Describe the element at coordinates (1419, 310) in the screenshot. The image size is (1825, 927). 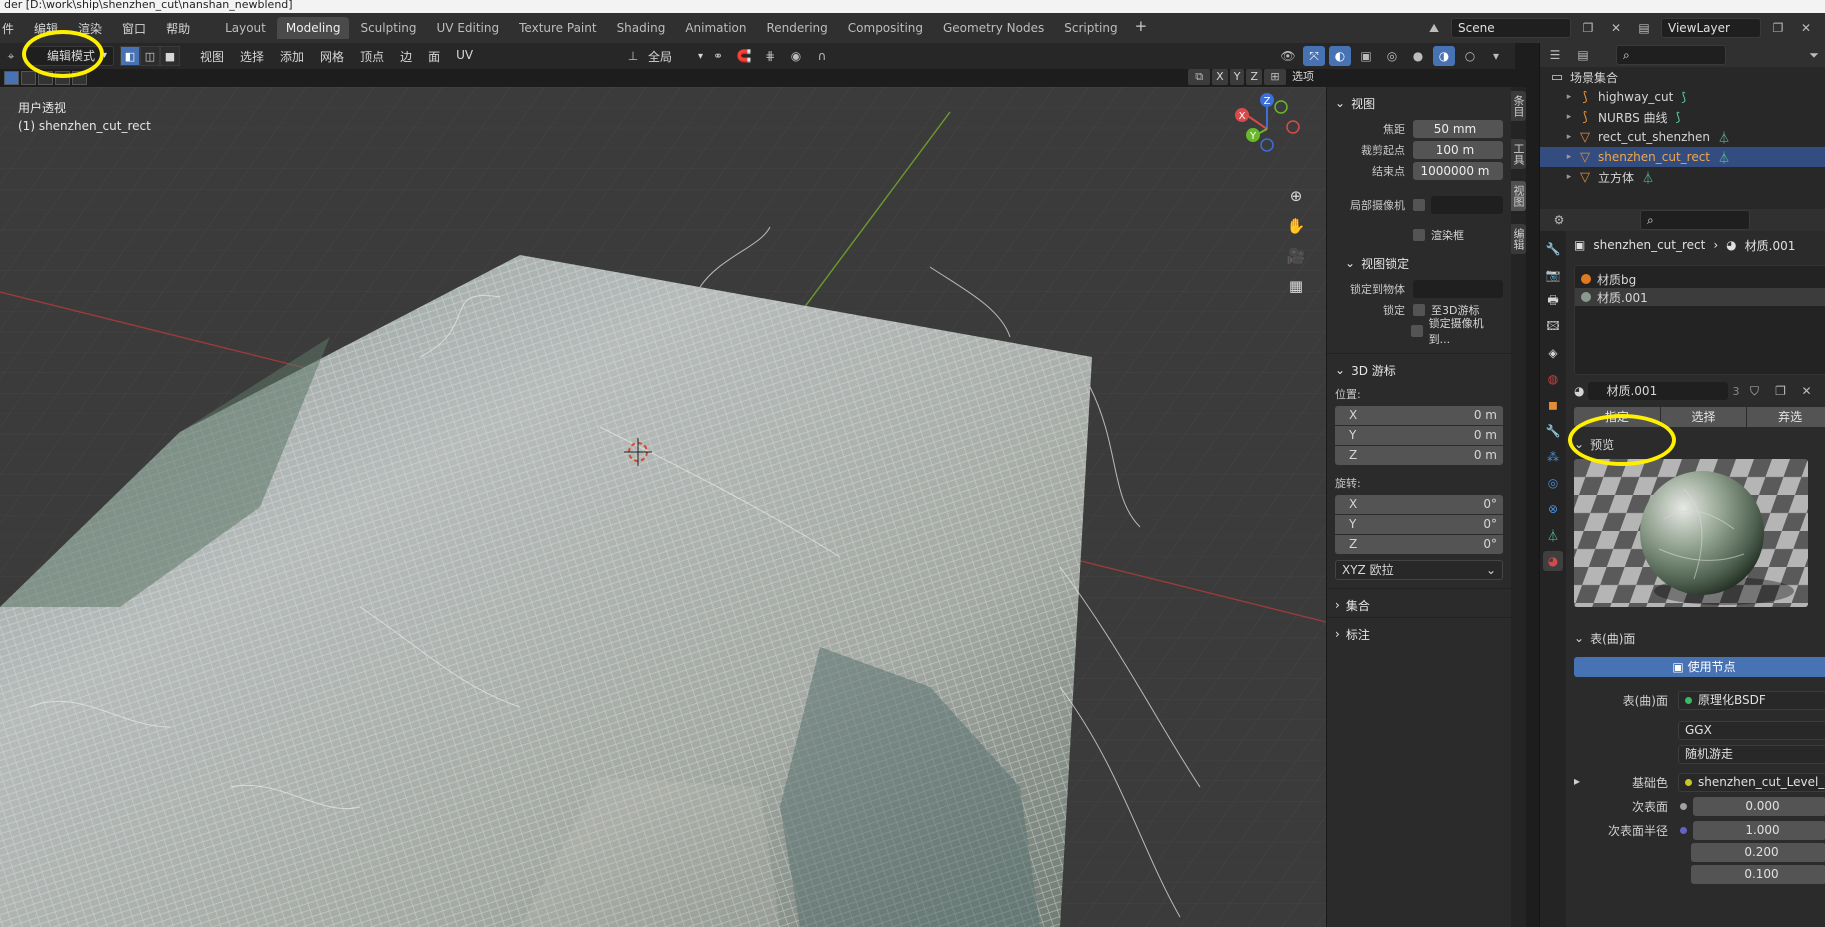
I see `lock-3d-cursor-checkbox` at that location.